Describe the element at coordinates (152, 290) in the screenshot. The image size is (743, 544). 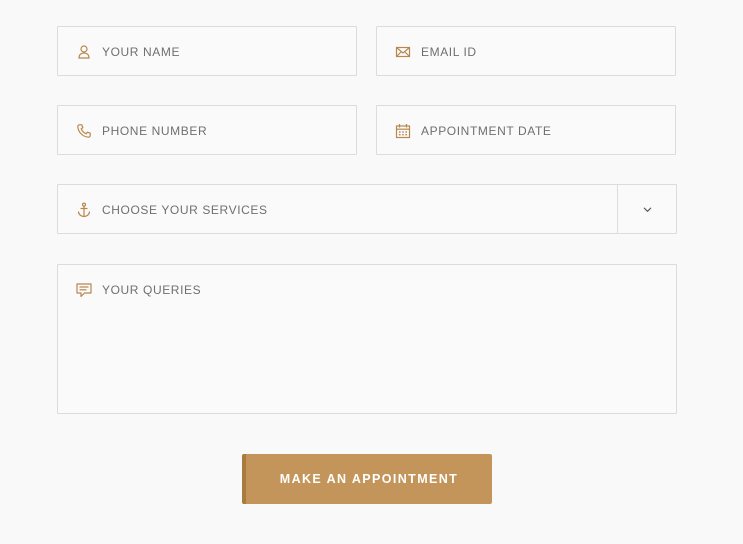
I see `queries-placeholder: YOUR QUERIES` at that location.